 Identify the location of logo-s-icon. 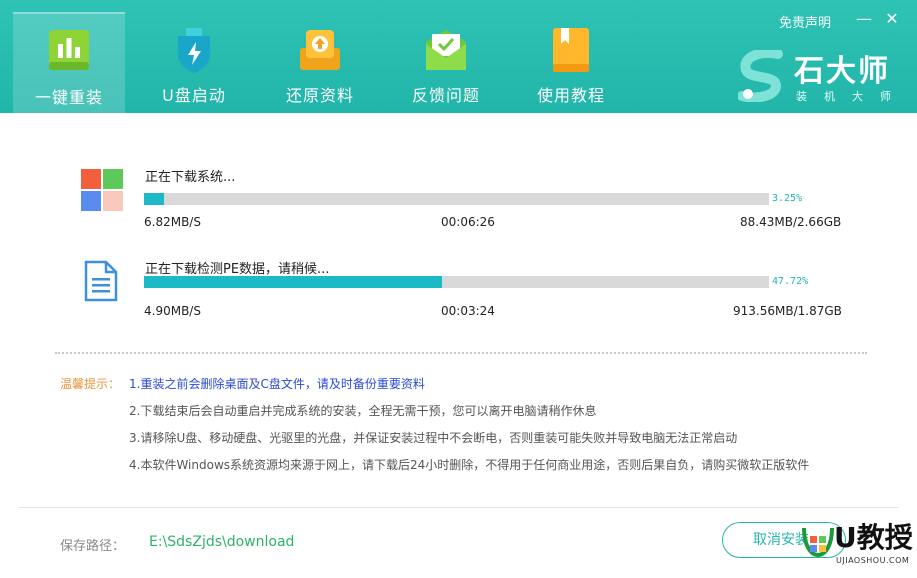
(760, 76).